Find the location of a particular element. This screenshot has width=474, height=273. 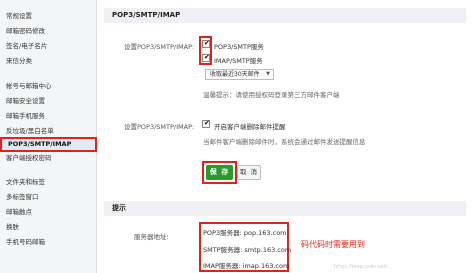

annotation-note: 码代码时需要用到 is located at coordinates (333, 244).